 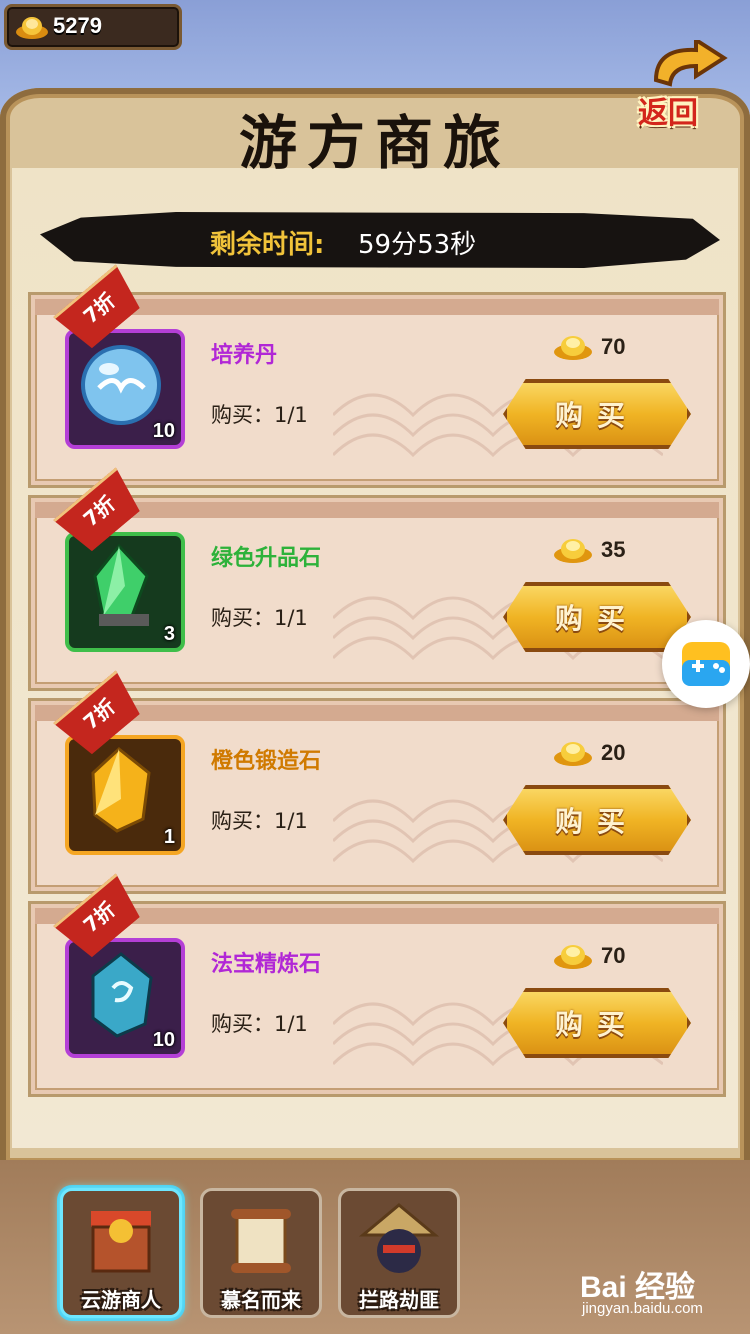 I want to click on tab-3: 拦路劫匪, so click(x=399, y=1253).